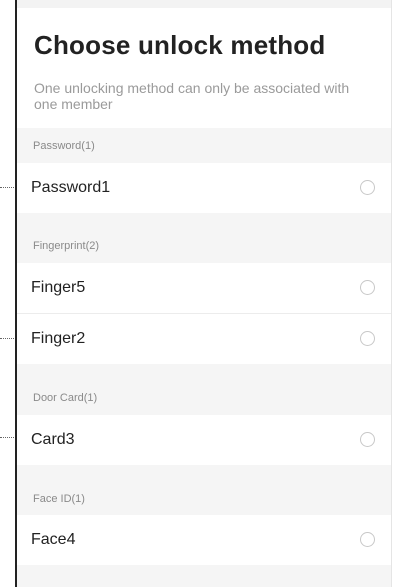 The width and height of the screenshot is (397, 587). What do you see at coordinates (204, 389) in the screenshot?
I see `section-header-door-card: Door Card(1)` at bounding box center [204, 389].